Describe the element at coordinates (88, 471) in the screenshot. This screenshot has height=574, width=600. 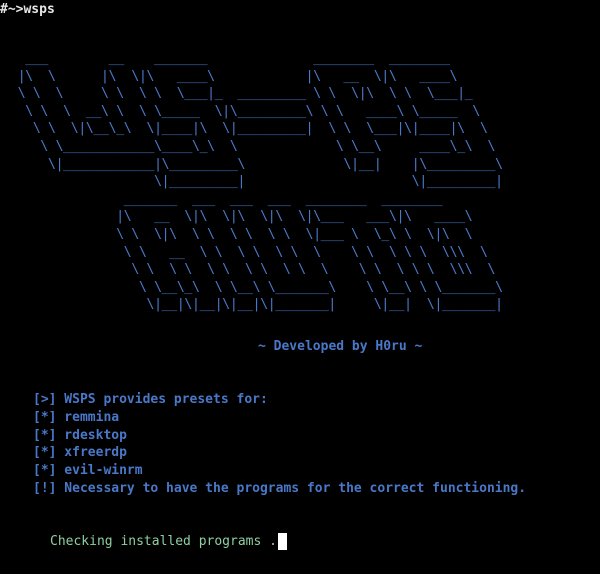
I see `info-line-evil-winrm: [*] evil-winrm` at that location.